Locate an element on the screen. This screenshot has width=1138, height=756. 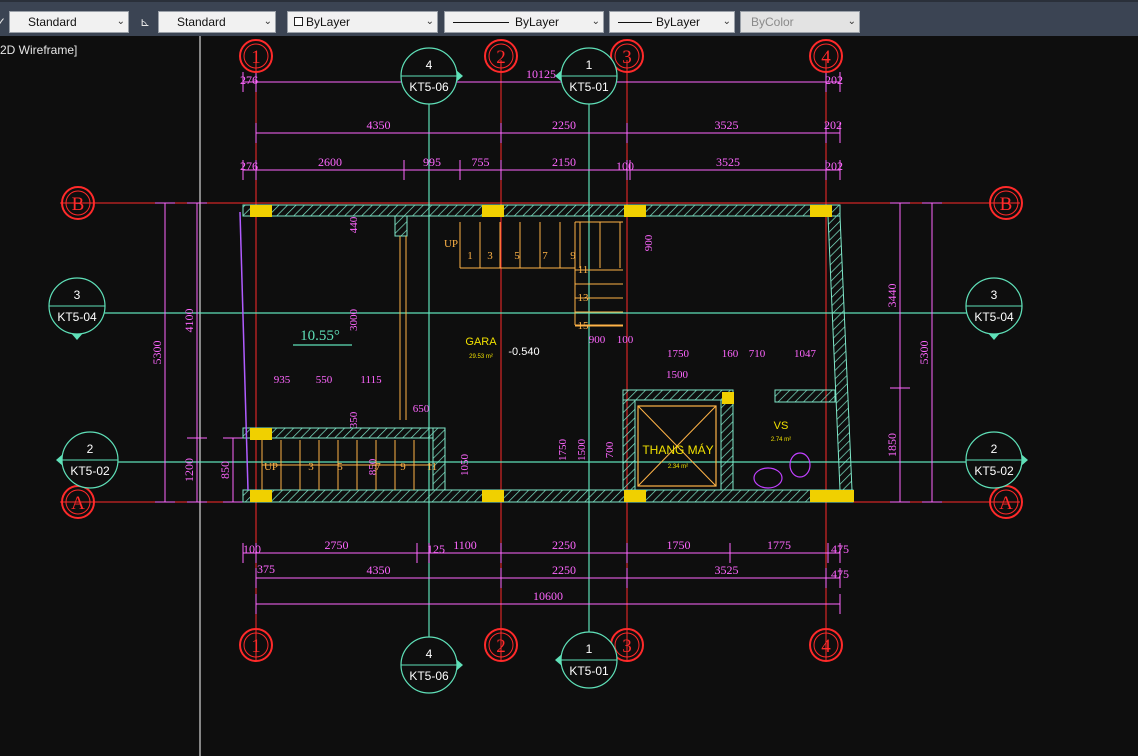
dim-style-dropdown: Standard ⌄ is located at coordinates (217, 22).